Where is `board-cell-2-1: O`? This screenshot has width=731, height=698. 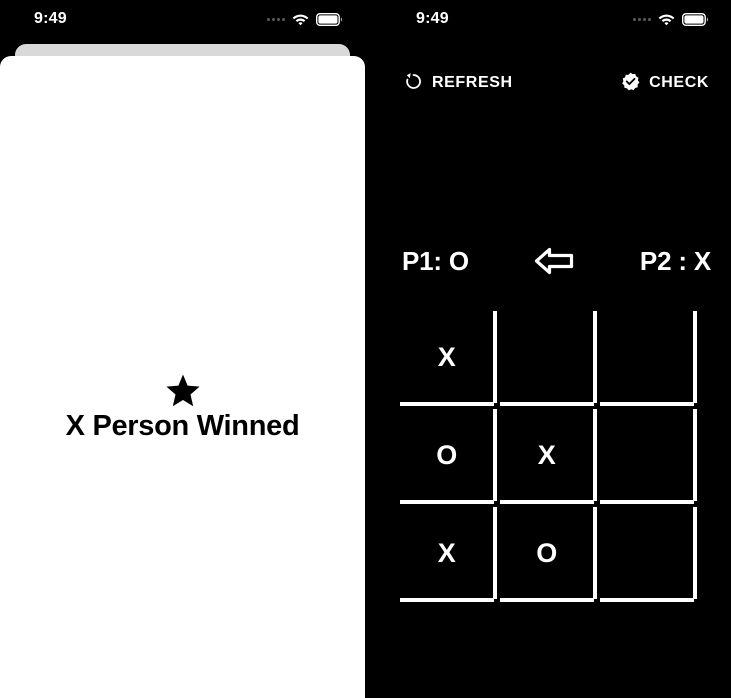
board-cell-2-1: O is located at coordinates (547, 553).